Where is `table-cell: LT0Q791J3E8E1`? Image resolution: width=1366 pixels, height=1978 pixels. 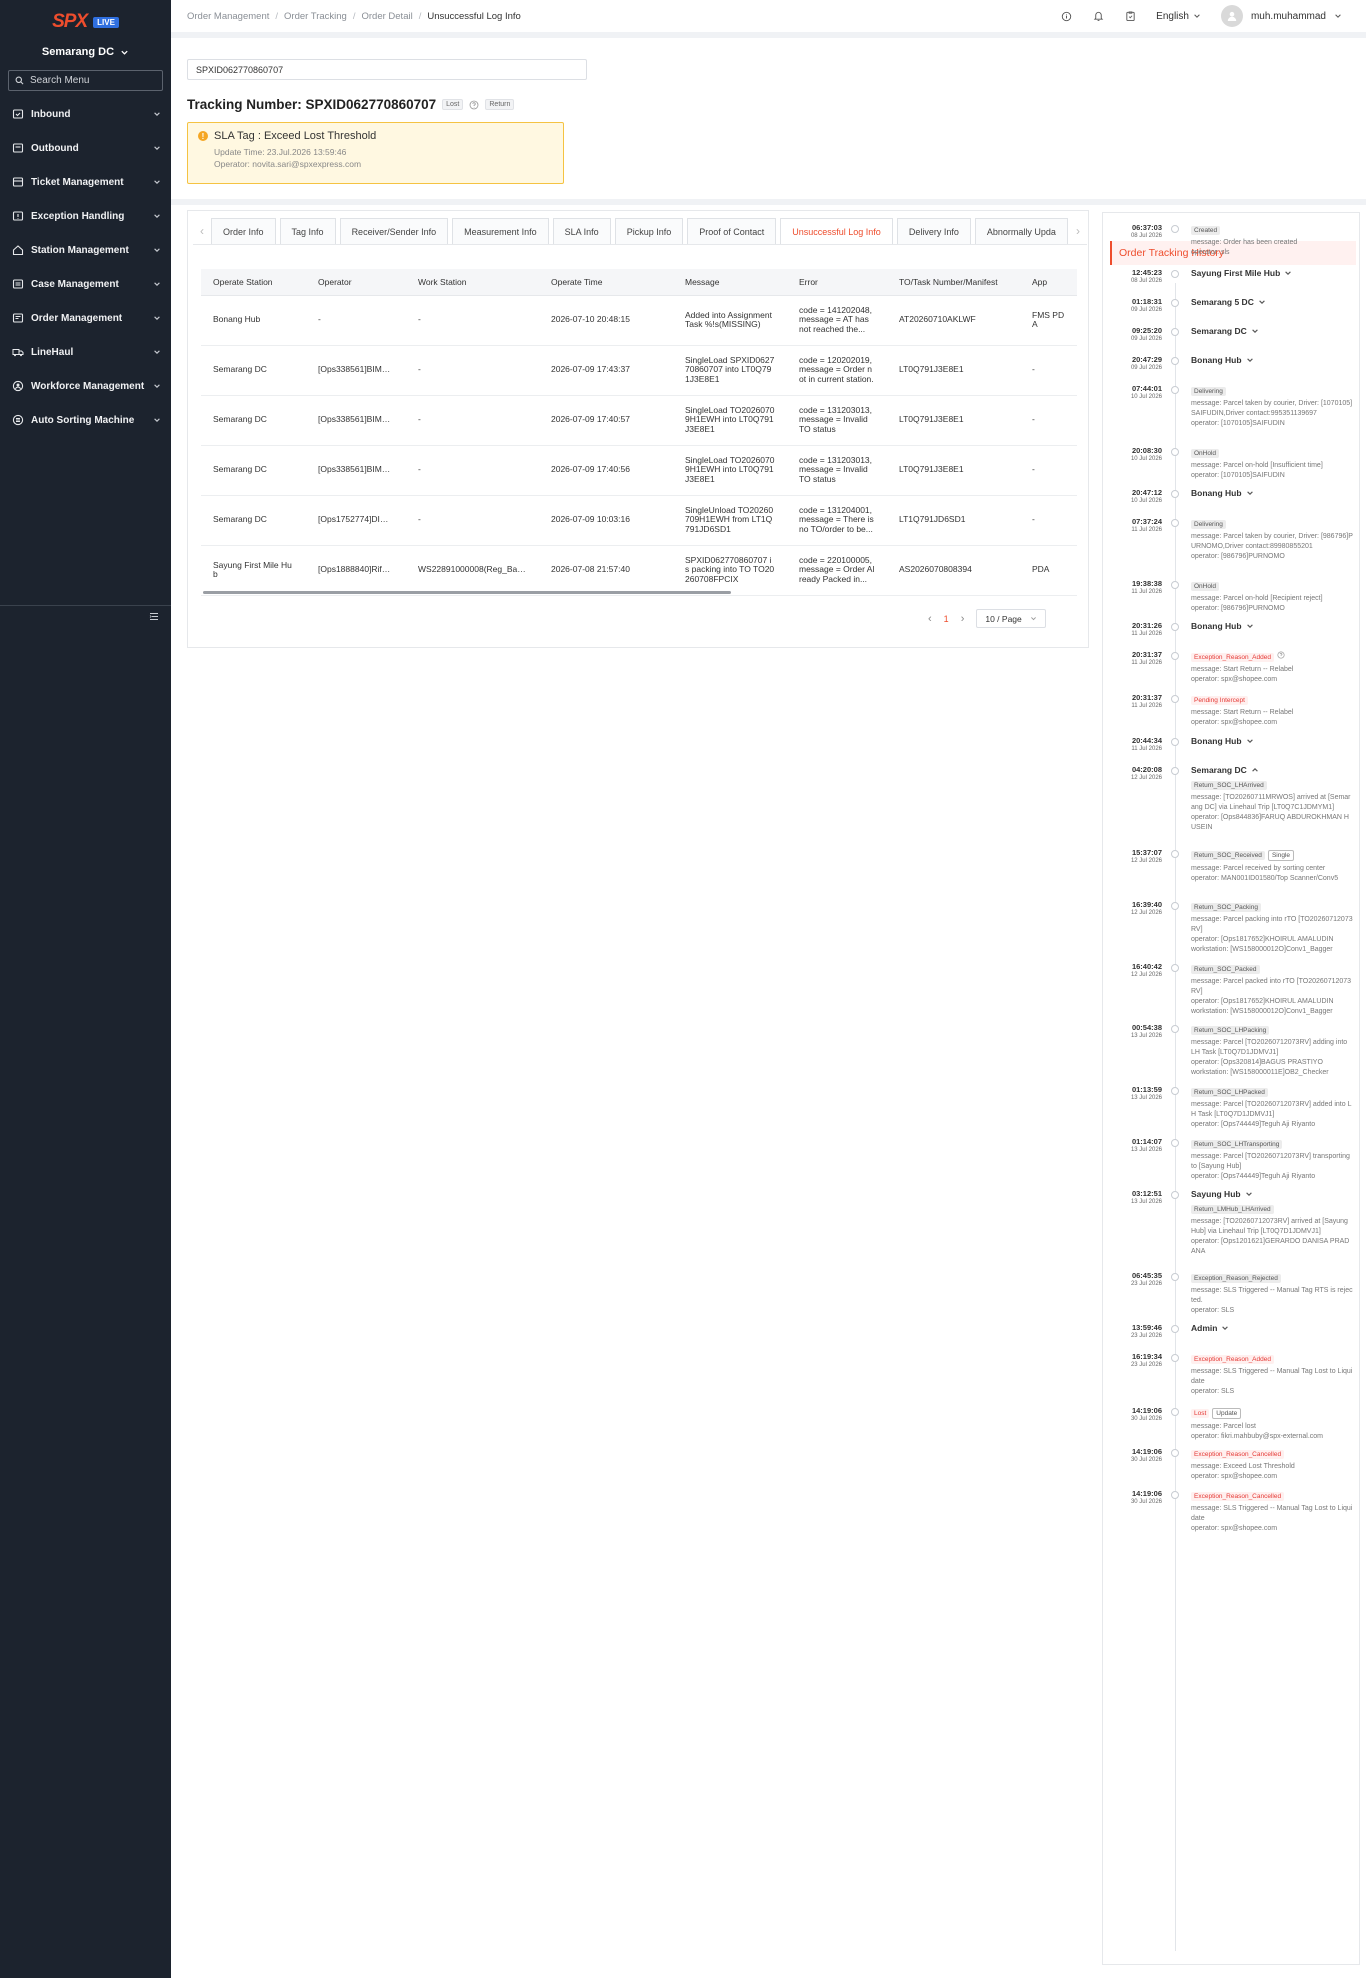
table-cell: LT0Q791J3E8E1 is located at coordinates (953, 470).